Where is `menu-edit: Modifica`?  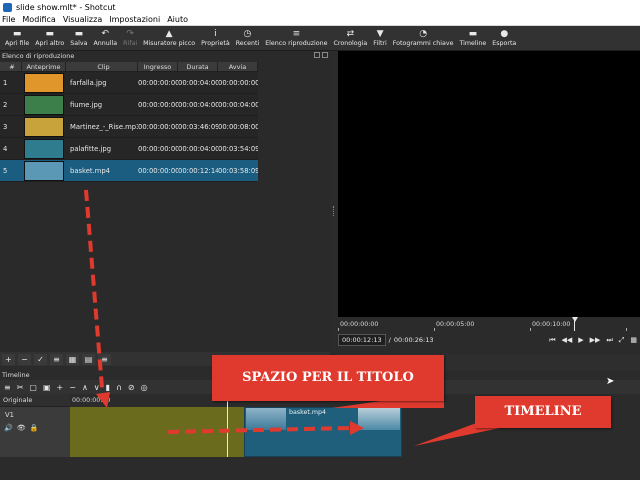 menu-edit: Modifica is located at coordinates (38, 19).